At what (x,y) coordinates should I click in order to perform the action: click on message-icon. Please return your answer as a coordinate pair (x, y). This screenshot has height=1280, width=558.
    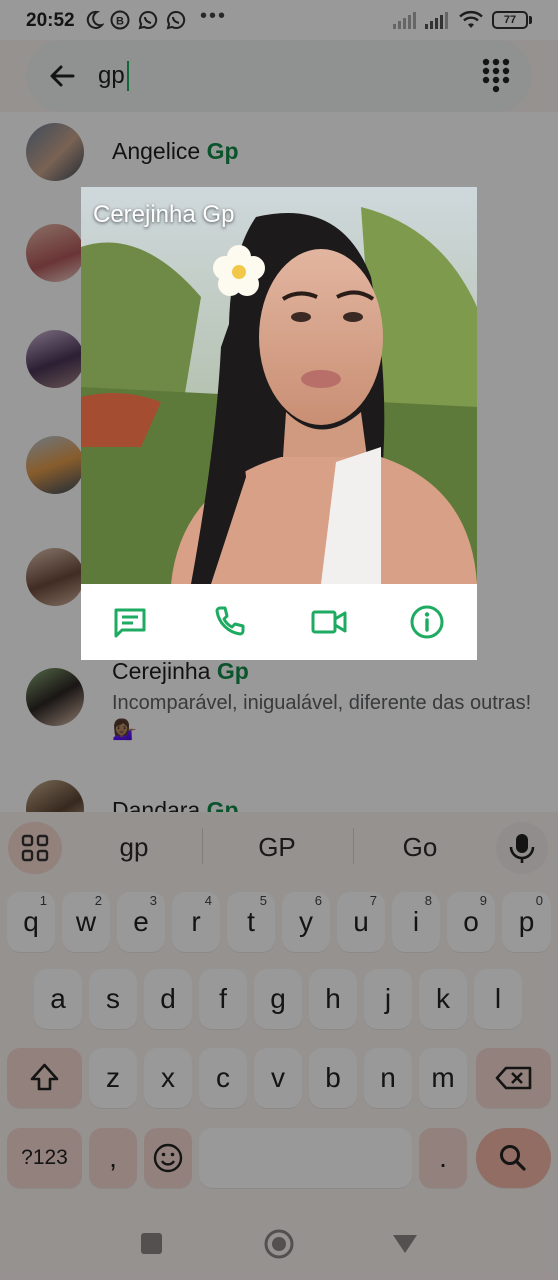
    Looking at the image, I should click on (130, 622).